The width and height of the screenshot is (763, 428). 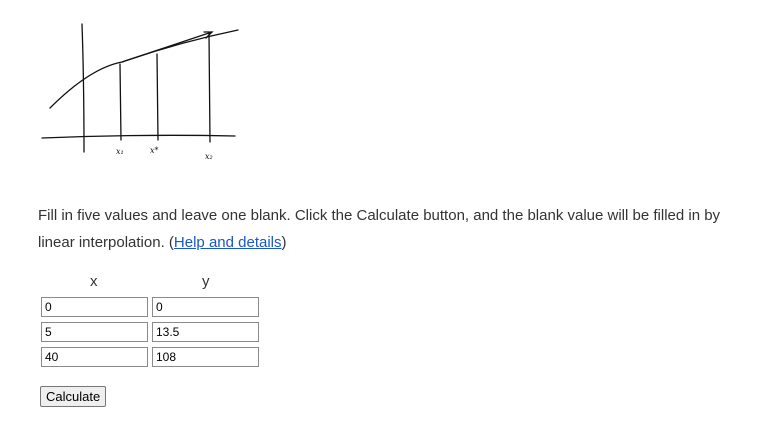 What do you see at coordinates (73, 396) in the screenshot?
I see `calculate-button: Calculate` at bounding box center [73, 396].